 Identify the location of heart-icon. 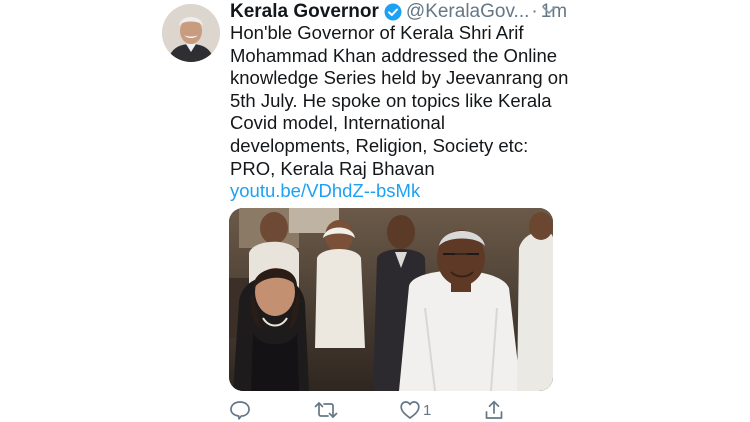
(410, 410).